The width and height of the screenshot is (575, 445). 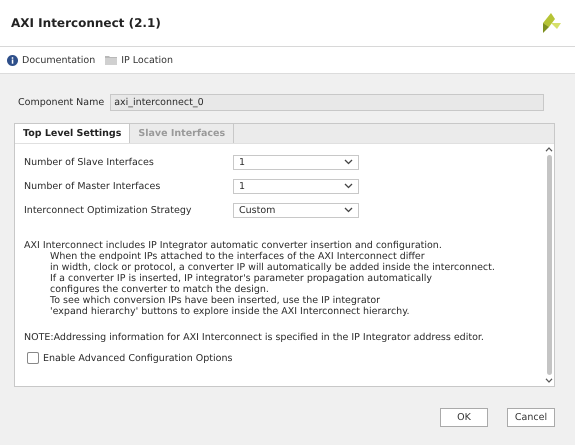 What do you see at coordinates (86, 23) in the screenshot?
I see `window-title: AXI Interconnect (2.1)` at bounding box center [86, 23].